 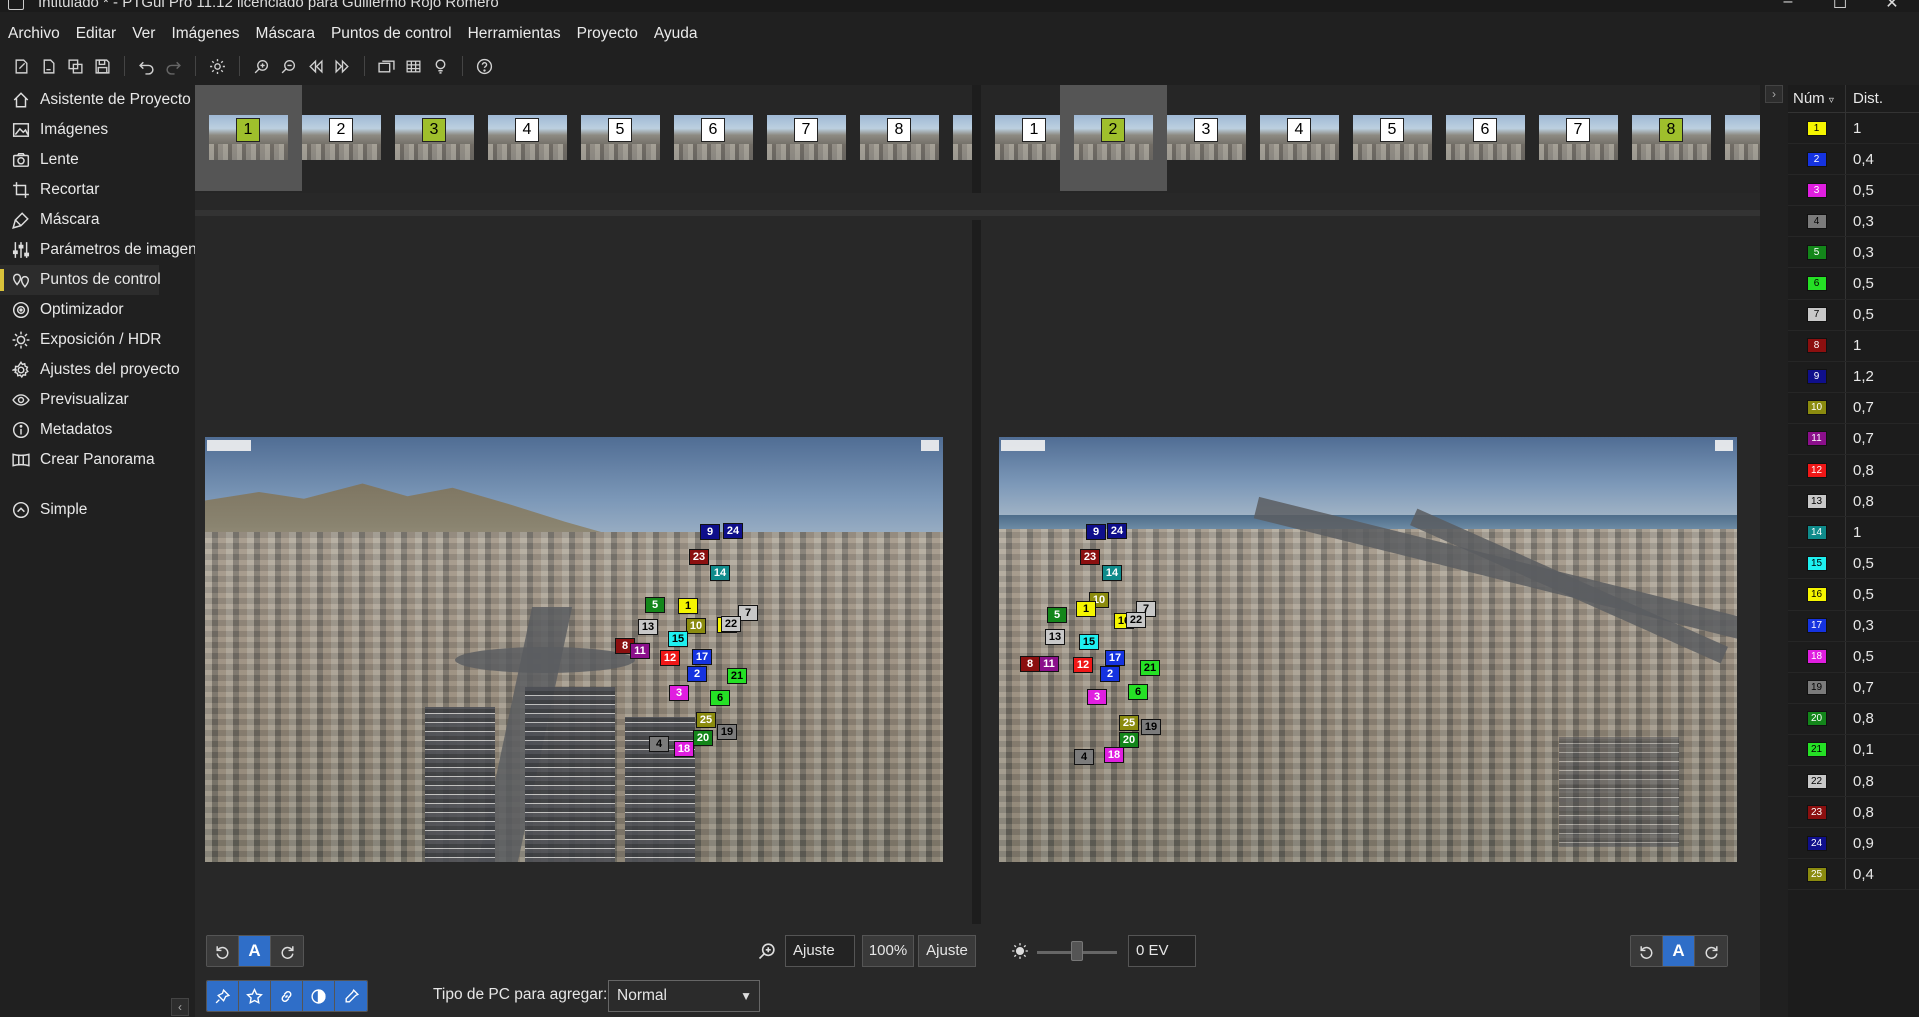 What do you see at coordinates (1853, 719) in the screenshot?
I see `table-row: 20 0,8` at bounding box center [1853, 719].